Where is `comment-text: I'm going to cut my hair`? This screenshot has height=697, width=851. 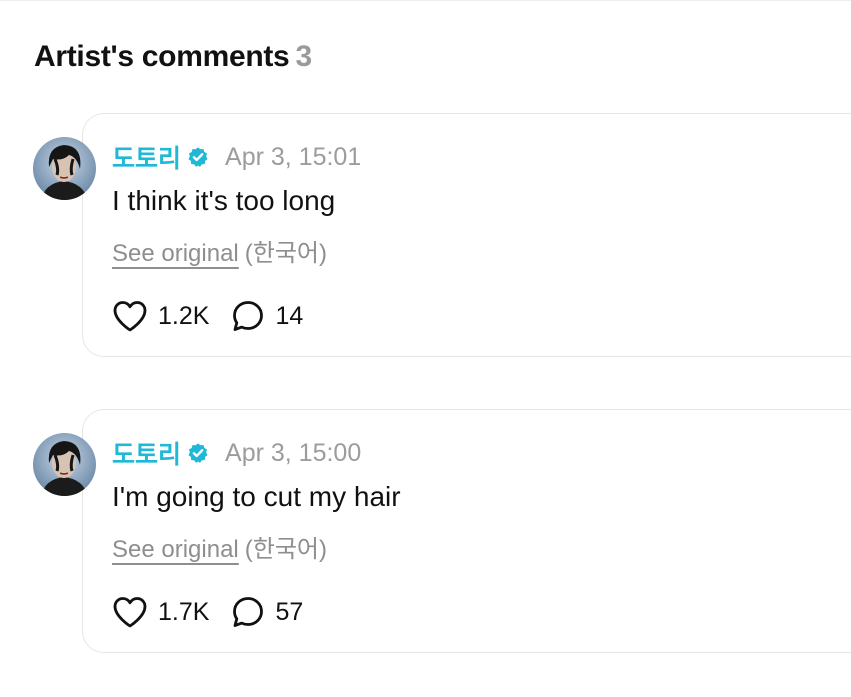 comment-text: I'm going to cut my hair is located at coordinates (256, 496).